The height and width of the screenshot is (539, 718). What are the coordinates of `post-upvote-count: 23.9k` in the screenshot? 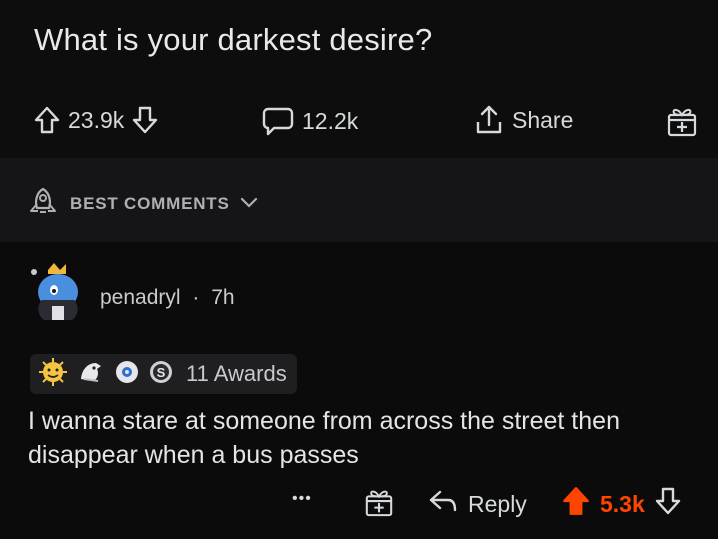 It's located at (96, 119).